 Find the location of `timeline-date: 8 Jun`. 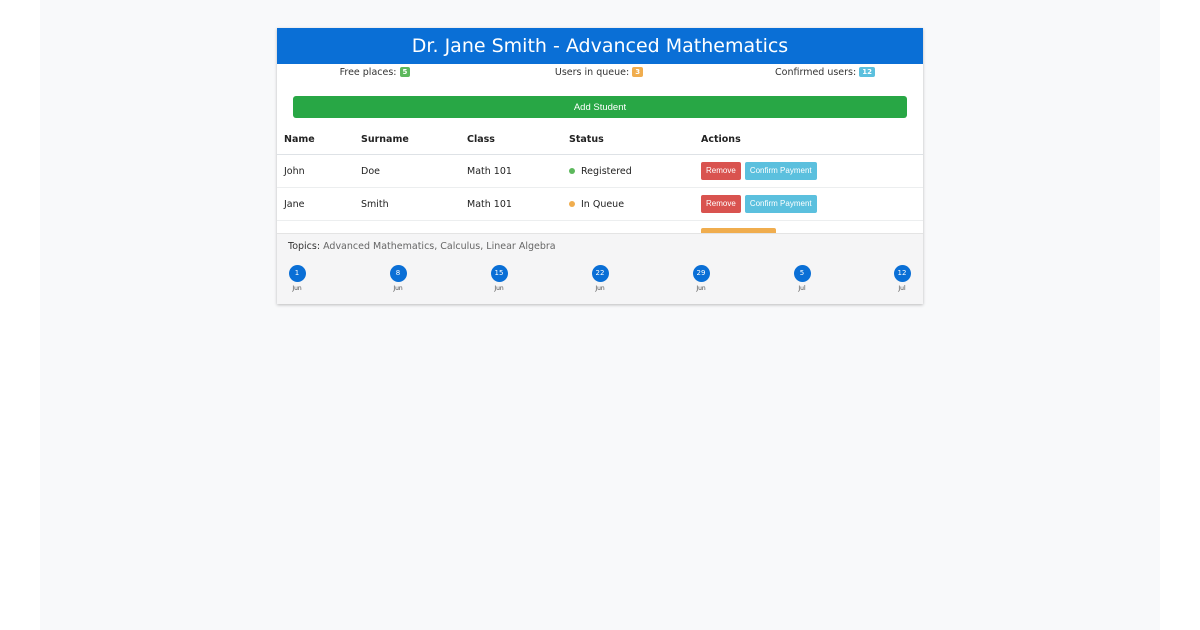

timeline-date: 8 Jun is located at coordinates (398, 278).